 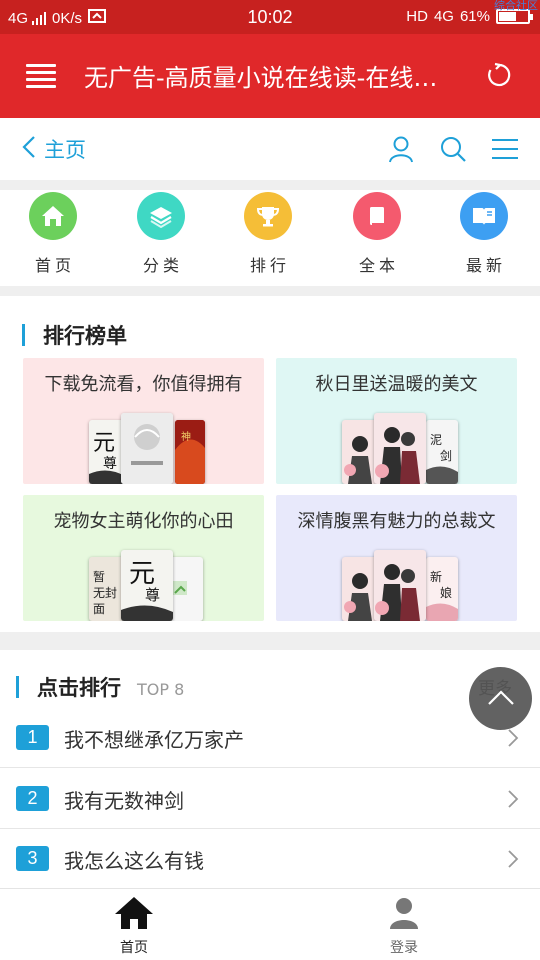 What do you see at coordinates (446, 455) in the screenshot?
I see `svg-text: 剑` at bounding box center [446, 455].